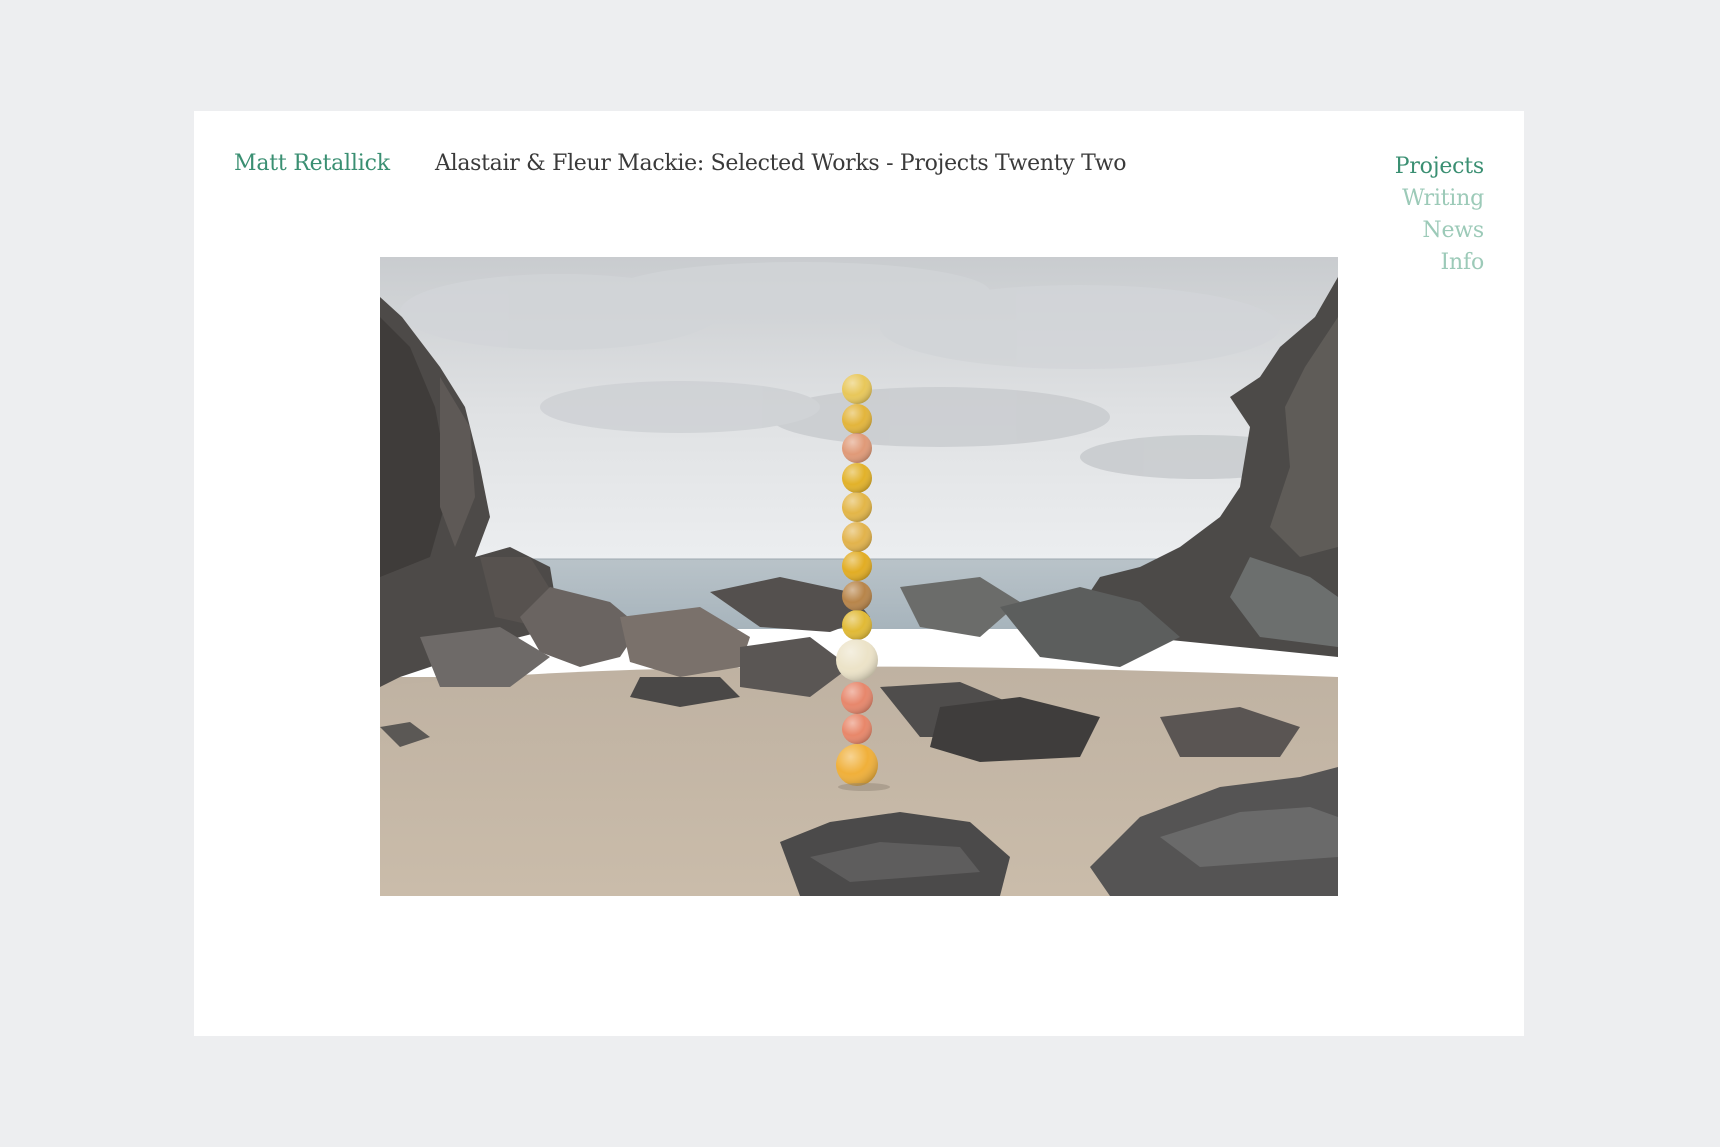  What do you see at coordinates (1440, 263) in the screenshot?
I see `nav-info: Info` at bounding box center [1440, 263].